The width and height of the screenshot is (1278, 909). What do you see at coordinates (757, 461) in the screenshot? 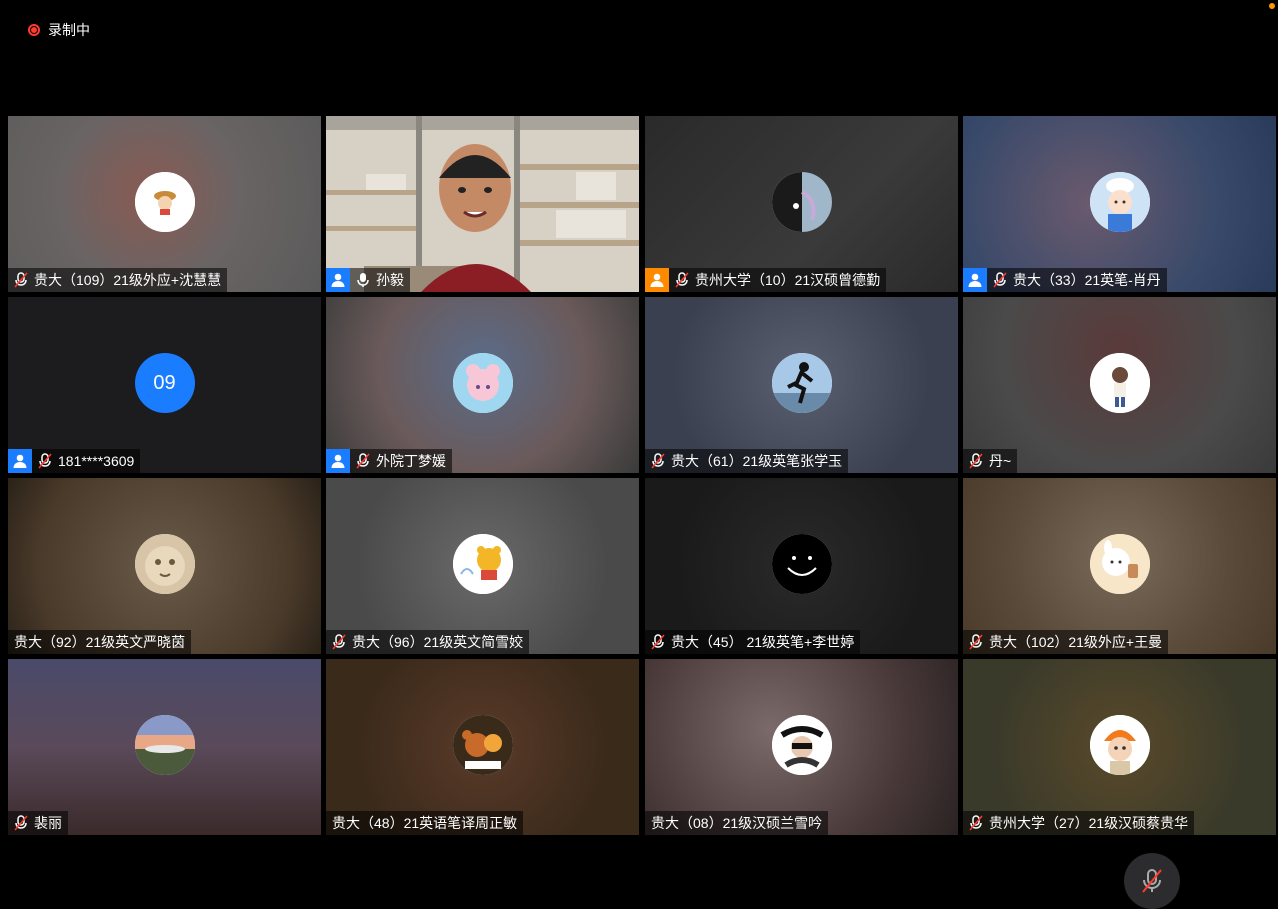
I see `participant-name: 贵大（61）21级英笔张学玉` at bounding box center [757, 461].